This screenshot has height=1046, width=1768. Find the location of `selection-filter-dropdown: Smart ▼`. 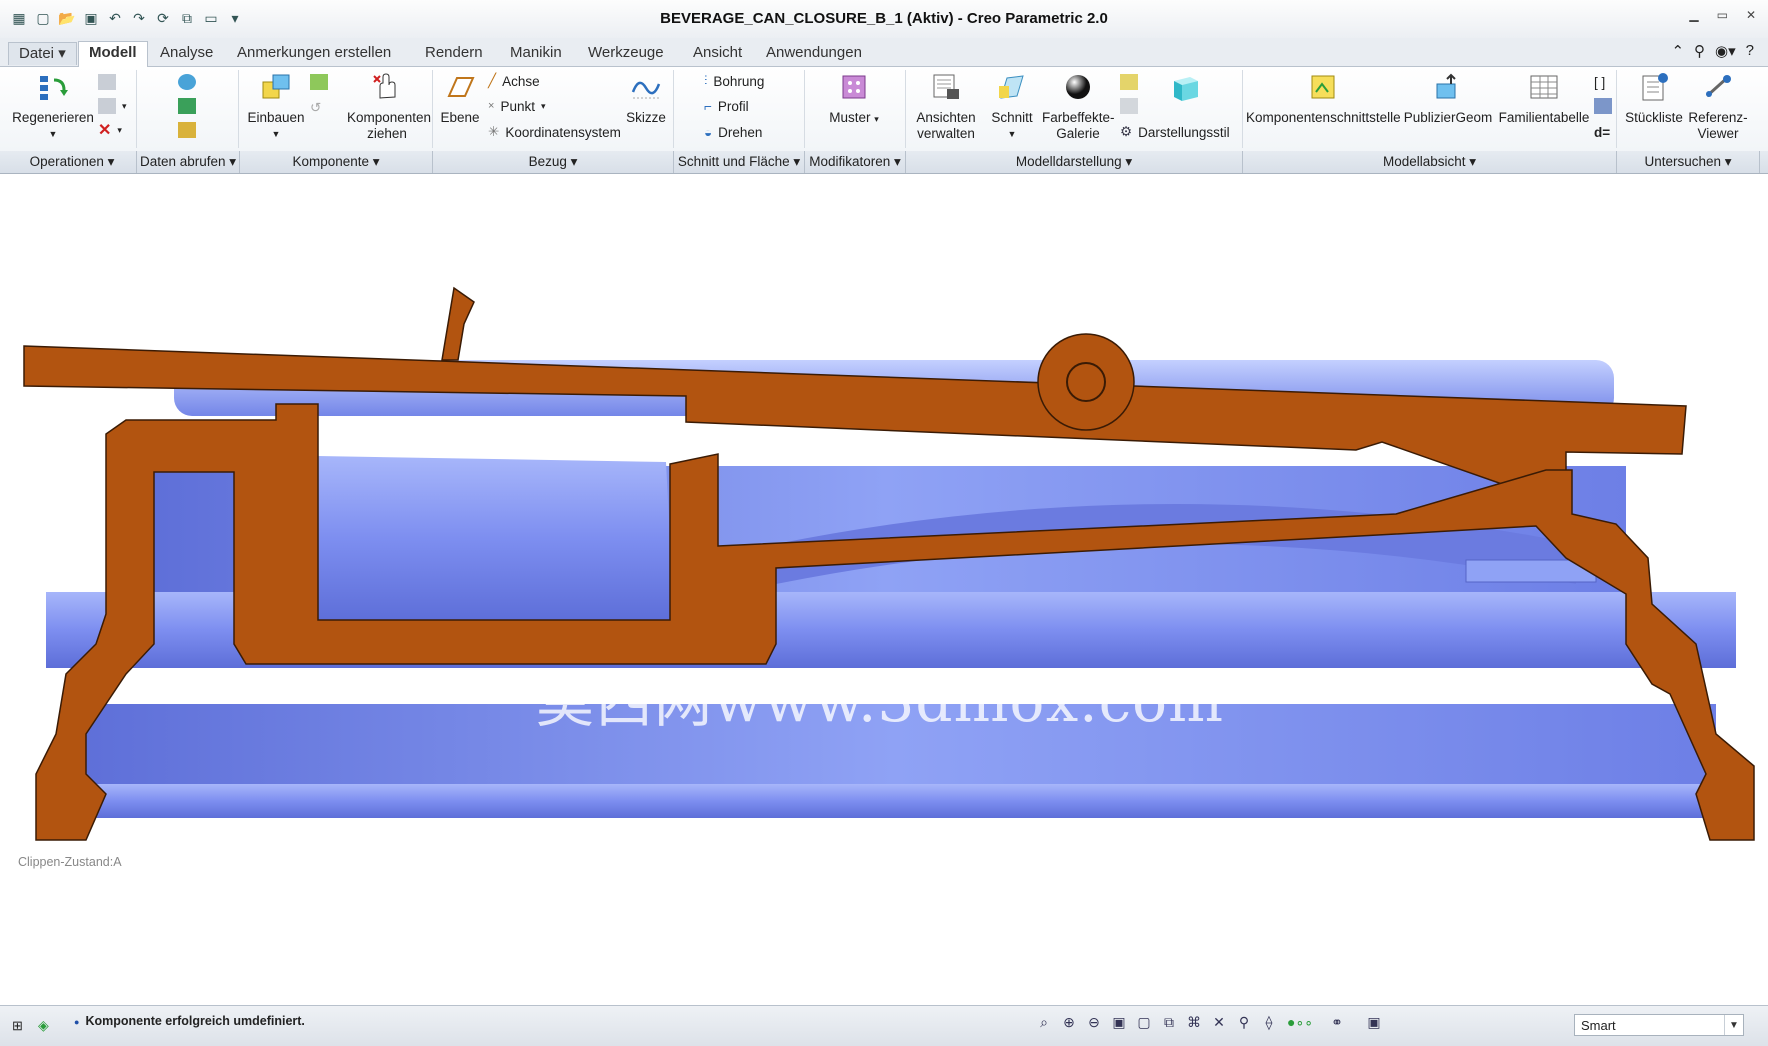

selection-filter-dropdown: Smart ▼ is located at coordinates (1659, 1025).